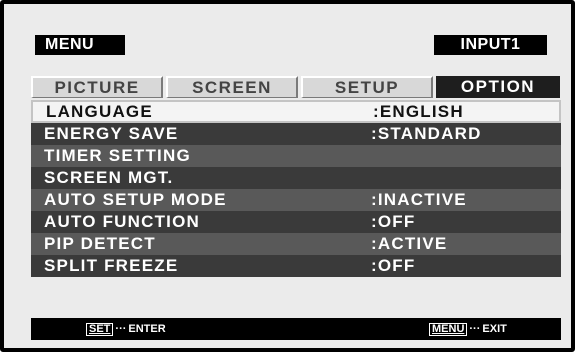  Describe the element at coordinates (418, 111) in the screenshot. I see `menu-item-value: :ENGLISH` at that location.